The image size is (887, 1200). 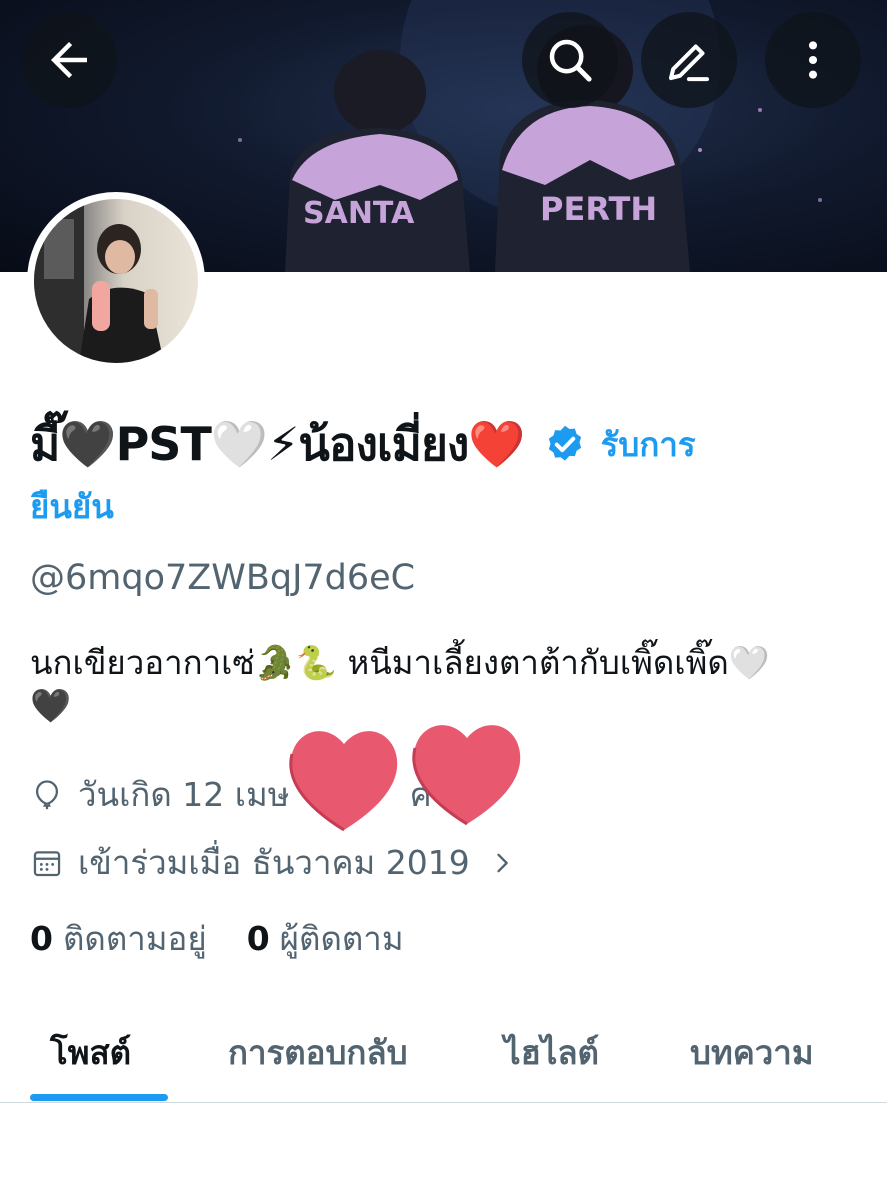 What do you see at coordinates (47, 794) in the screenshot?
I see `balloon-icon` at bounding box center [47, 794].